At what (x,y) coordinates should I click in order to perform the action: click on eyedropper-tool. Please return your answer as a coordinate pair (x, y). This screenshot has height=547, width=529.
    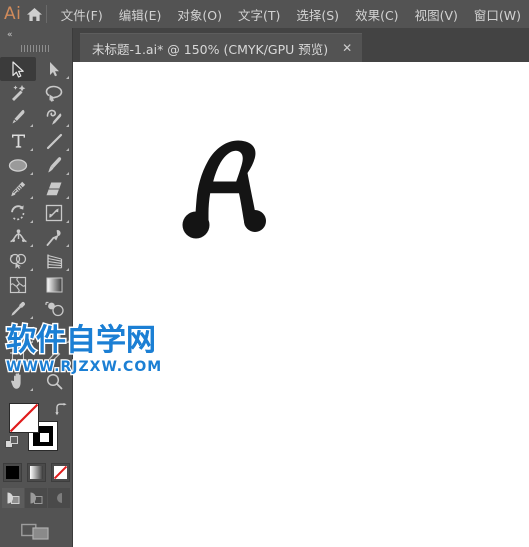
    Looking at the image, I should click on (18, 309).